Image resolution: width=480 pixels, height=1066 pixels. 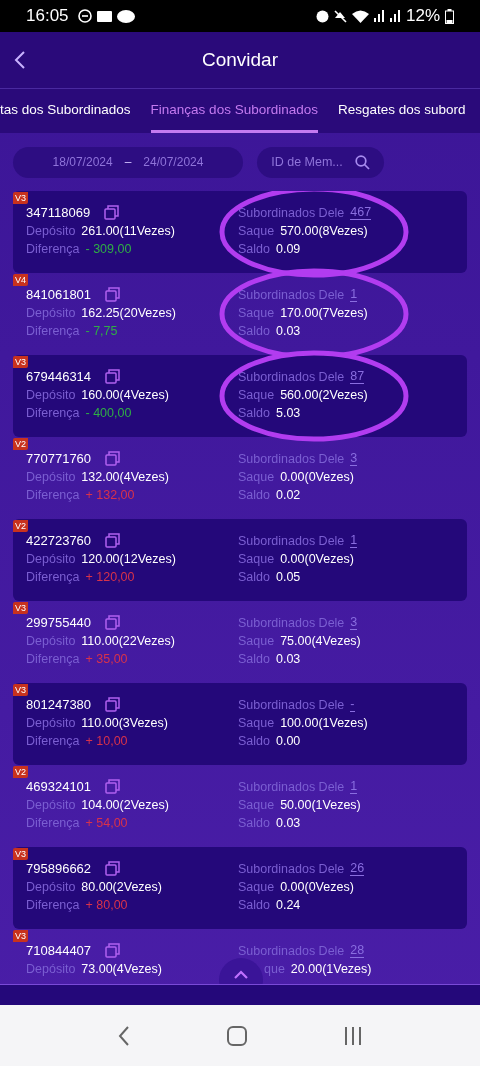 I want to click on field-value: 0.02, so click(x=288, y=494).